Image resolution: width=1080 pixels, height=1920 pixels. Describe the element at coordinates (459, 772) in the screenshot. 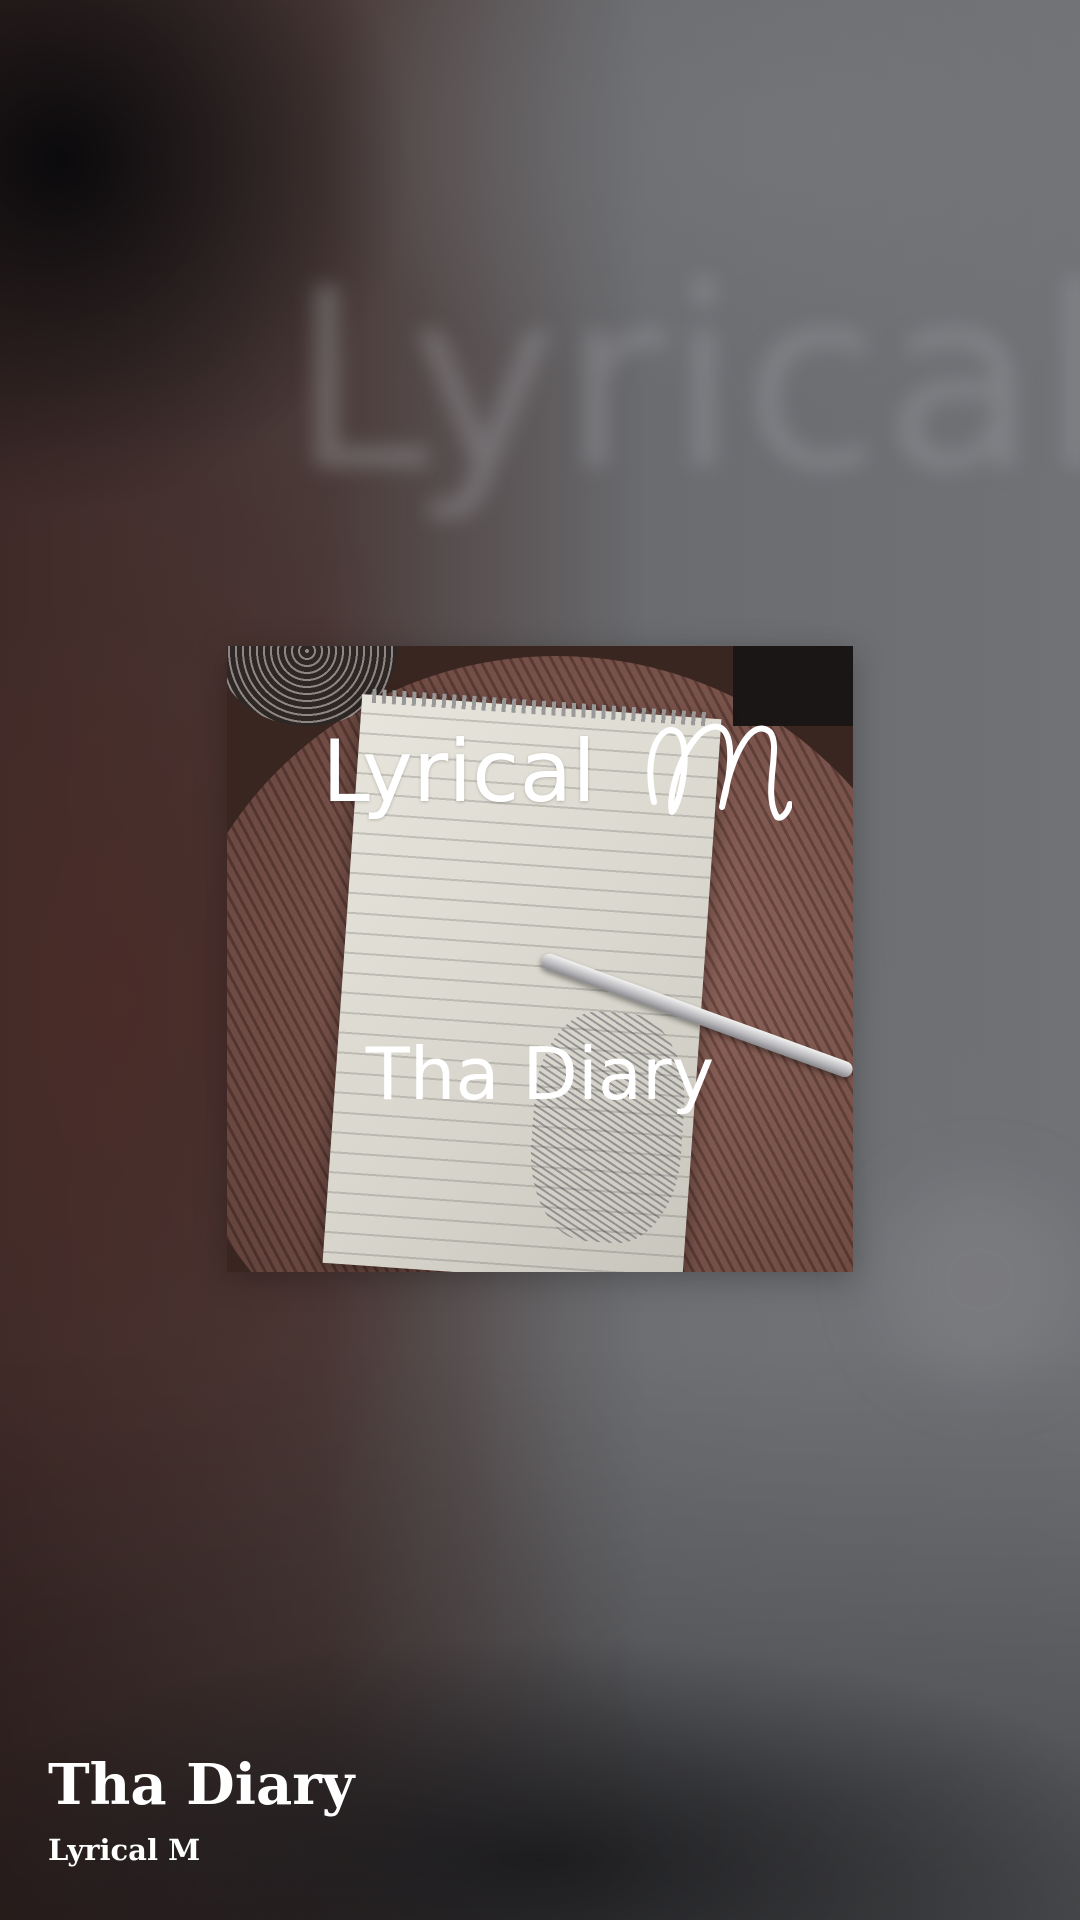

I see `artwork-title: Lyrical` at that location.